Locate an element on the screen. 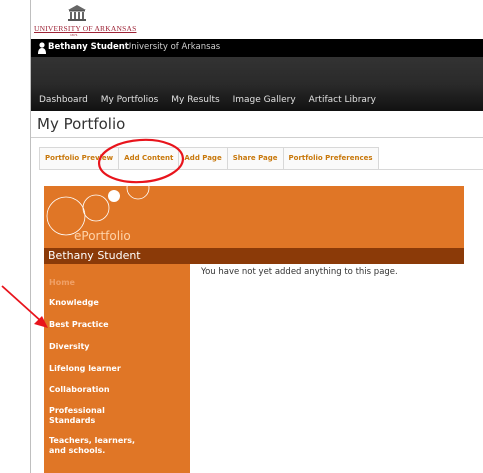  header-logo-area: UNIVERSITY OF ARKANSAS 1871 is located at coordinates (257, 19).